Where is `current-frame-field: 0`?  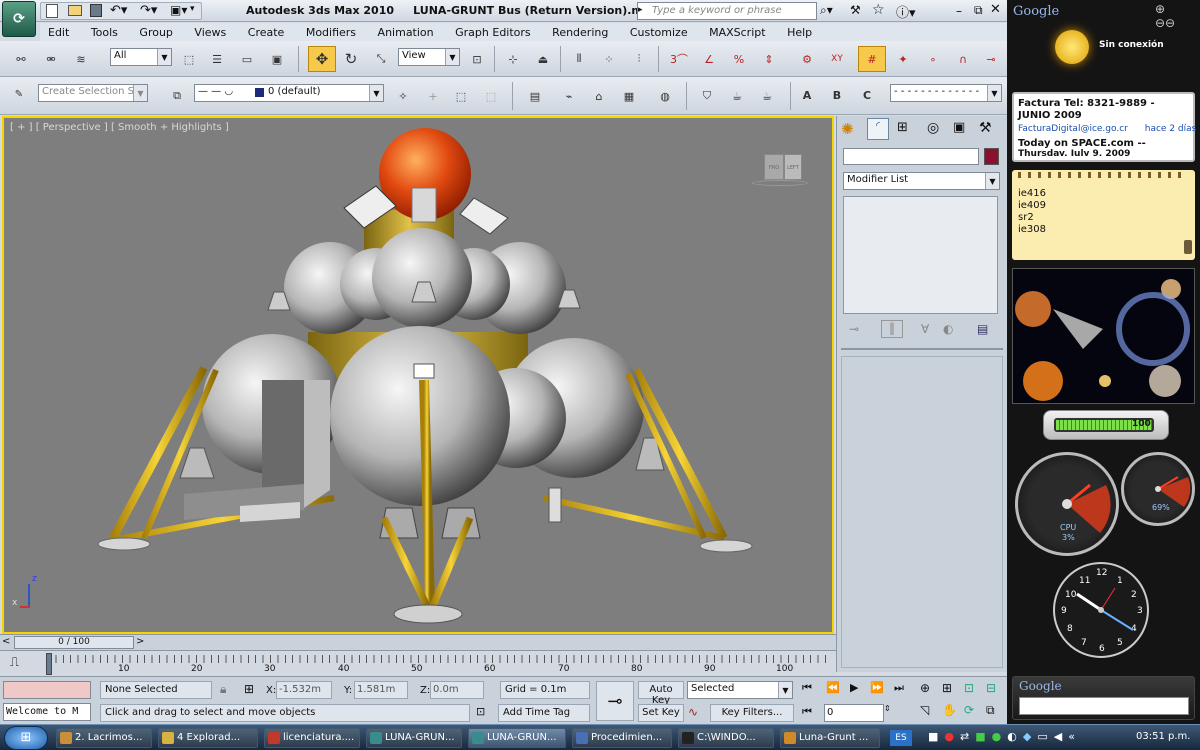 current-frame-field: 0 is located at coordinates (854, 713).